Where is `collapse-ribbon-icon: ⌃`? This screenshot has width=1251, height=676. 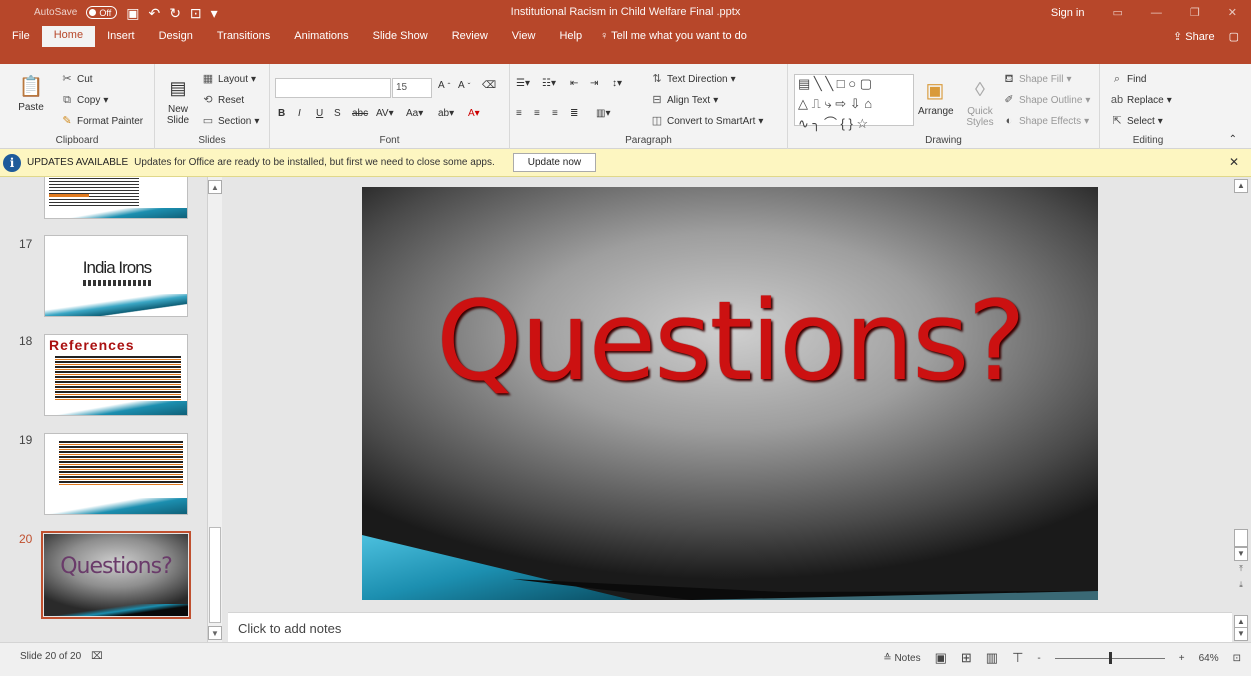
collapse-ribbon-icon: ⌃ is located at coordinates (1233, 139).